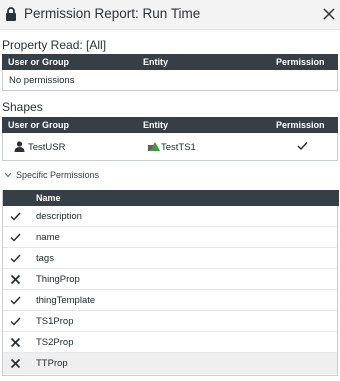 This screenshot has width=340, height=381. I want to click on property-read-label: Property Read: [All], so click(54, 45).